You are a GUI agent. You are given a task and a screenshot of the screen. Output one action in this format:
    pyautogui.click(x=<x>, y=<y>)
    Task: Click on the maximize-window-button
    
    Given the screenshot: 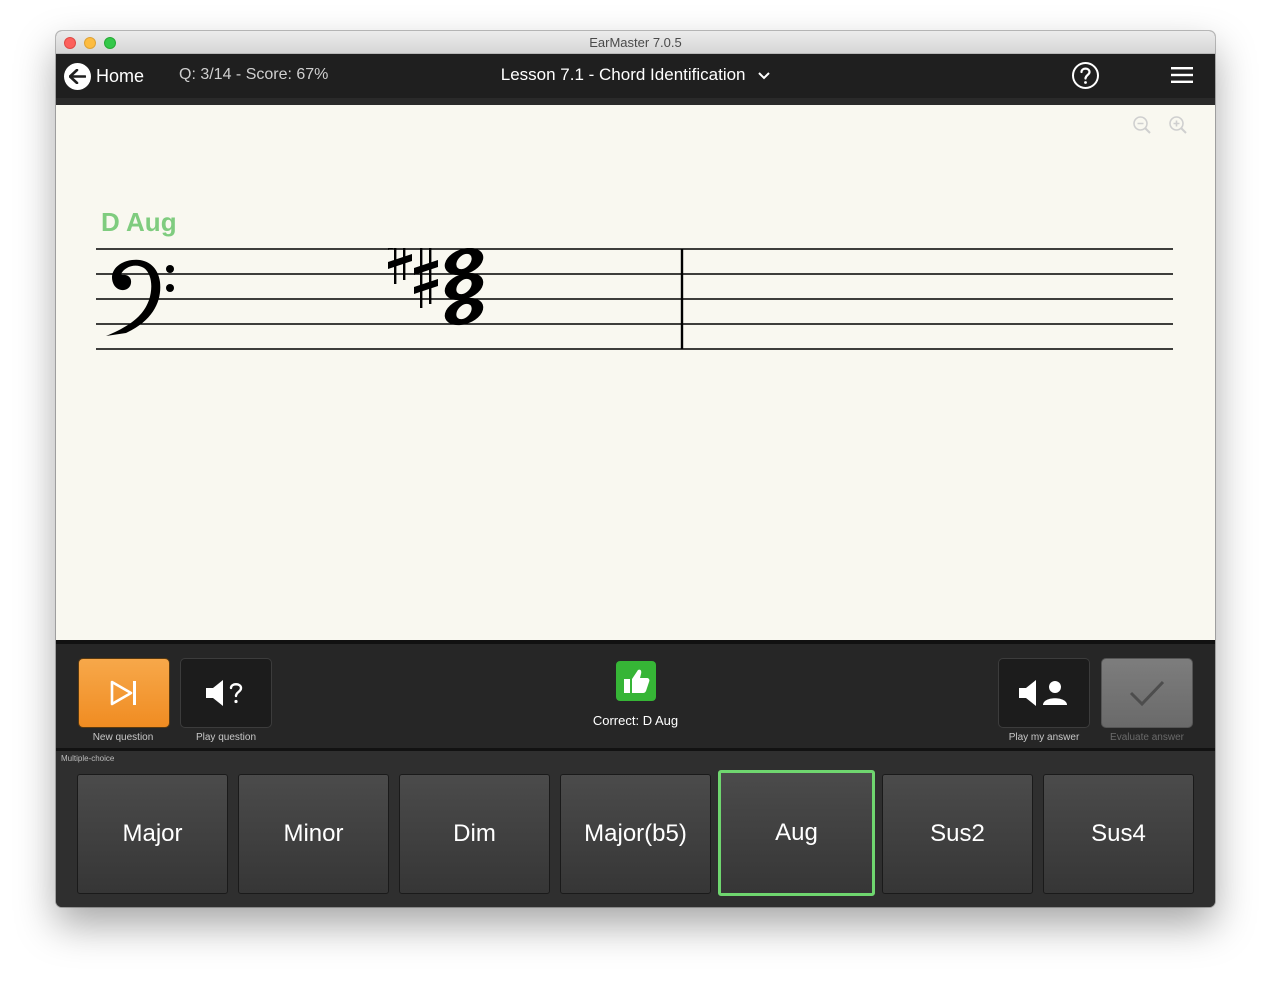 What is the action you would take?
    pyautogui.click(x=110, y=43)
    